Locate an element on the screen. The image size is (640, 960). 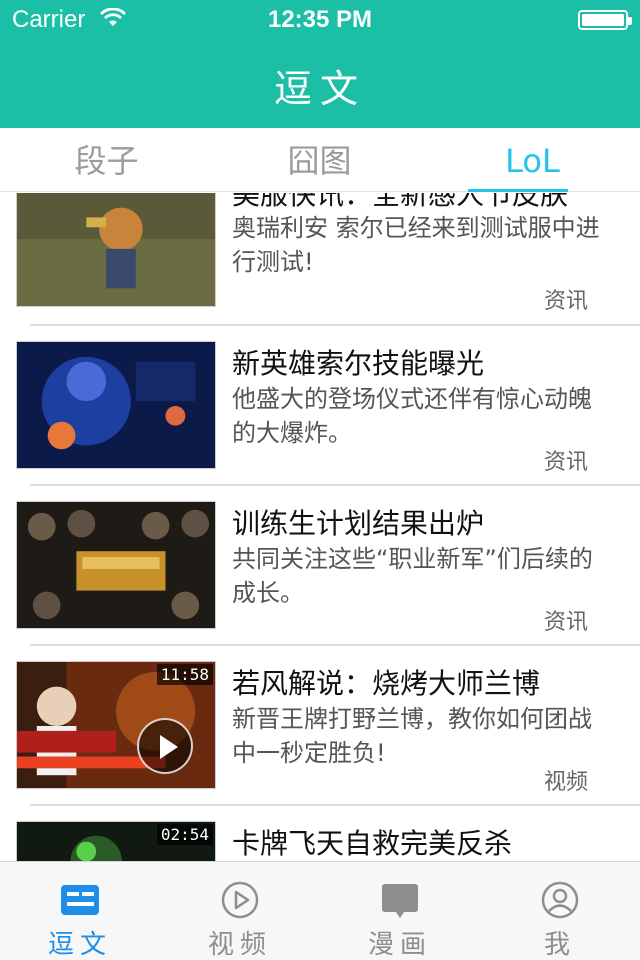
tabbar-item-douwen: 逗文 is located at coordinates (80, 911).